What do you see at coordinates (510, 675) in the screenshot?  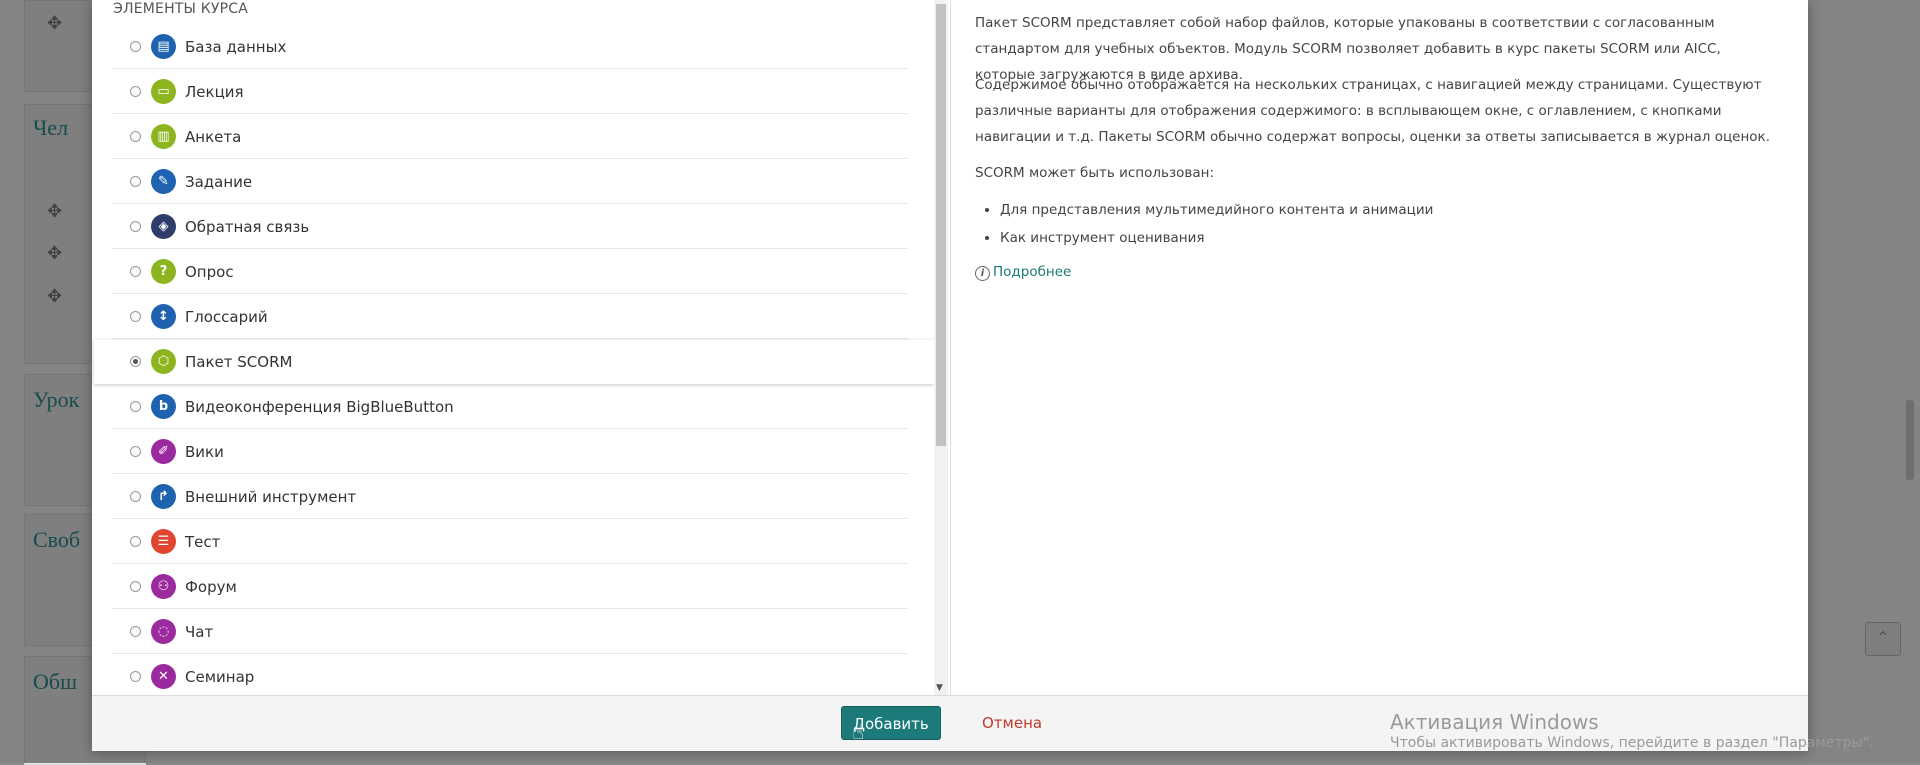 I see `activity-option: ✕ Семинар` at bounding box center [510, 675].